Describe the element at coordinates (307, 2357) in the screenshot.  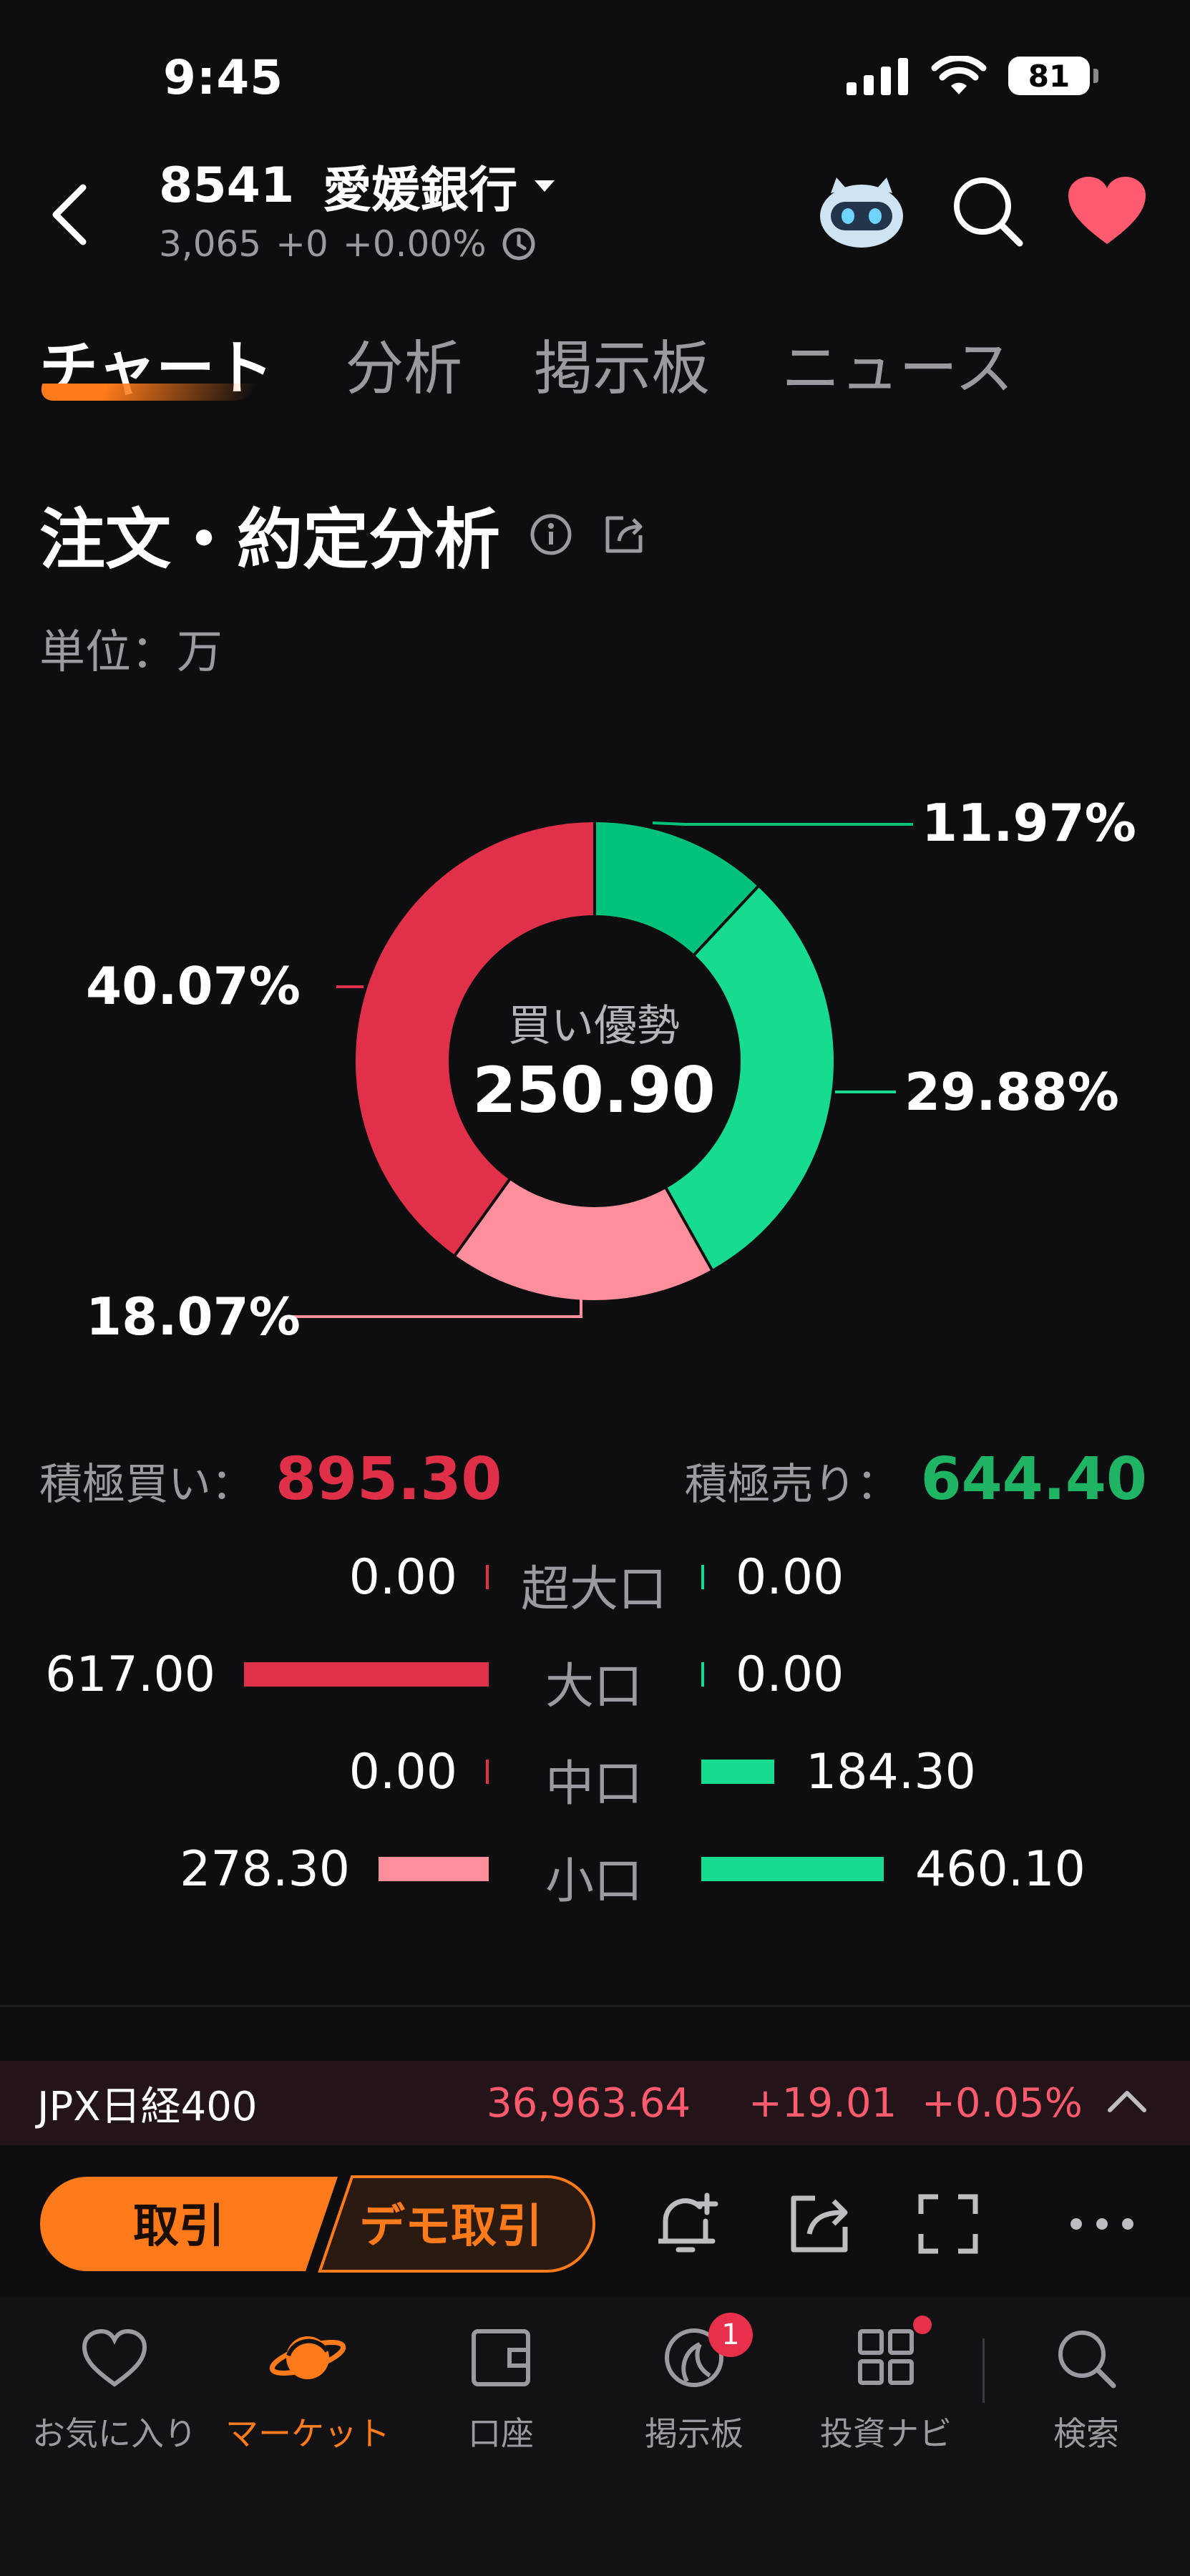
I see `planet-icon` at that location.